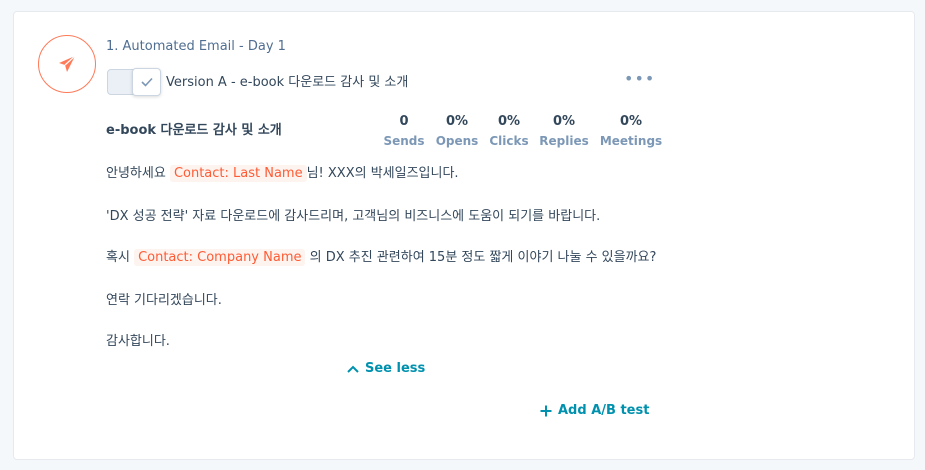  I want to click on stat-clicks: 0% Clicks, so click(509, 131).